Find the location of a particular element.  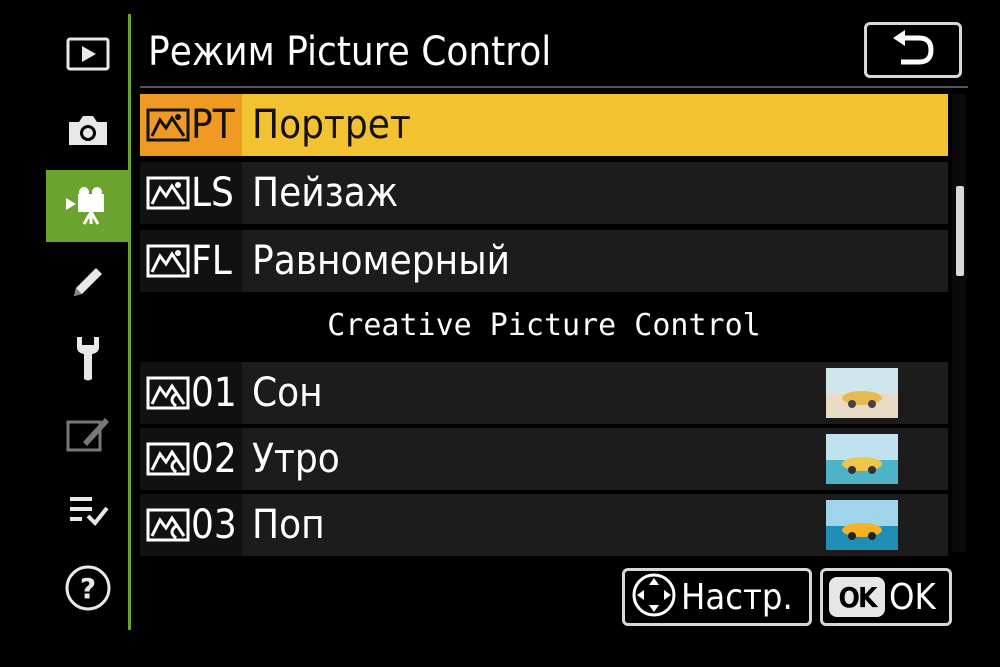

playback-icon is located at coordinates (88, 54).